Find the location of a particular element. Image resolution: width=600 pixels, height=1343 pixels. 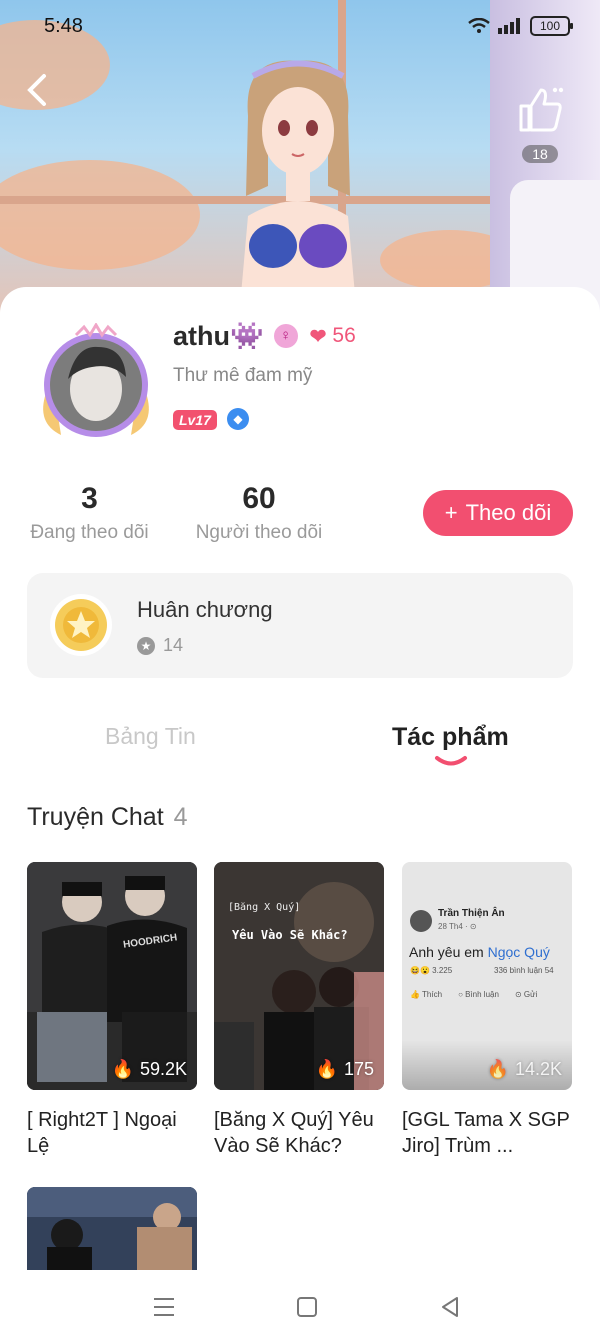

virtual-avatar-character is located at coordinates (298, 183).